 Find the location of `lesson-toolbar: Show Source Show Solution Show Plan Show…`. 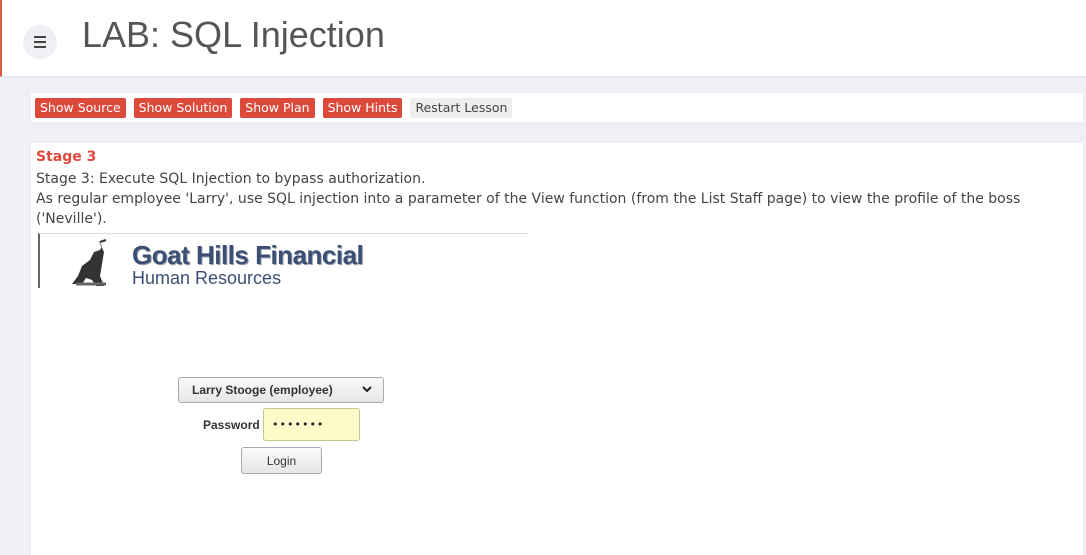

lesson-toolbar: Show Source Show Solution Show Plan Show… is located at coordinates (557, 107).